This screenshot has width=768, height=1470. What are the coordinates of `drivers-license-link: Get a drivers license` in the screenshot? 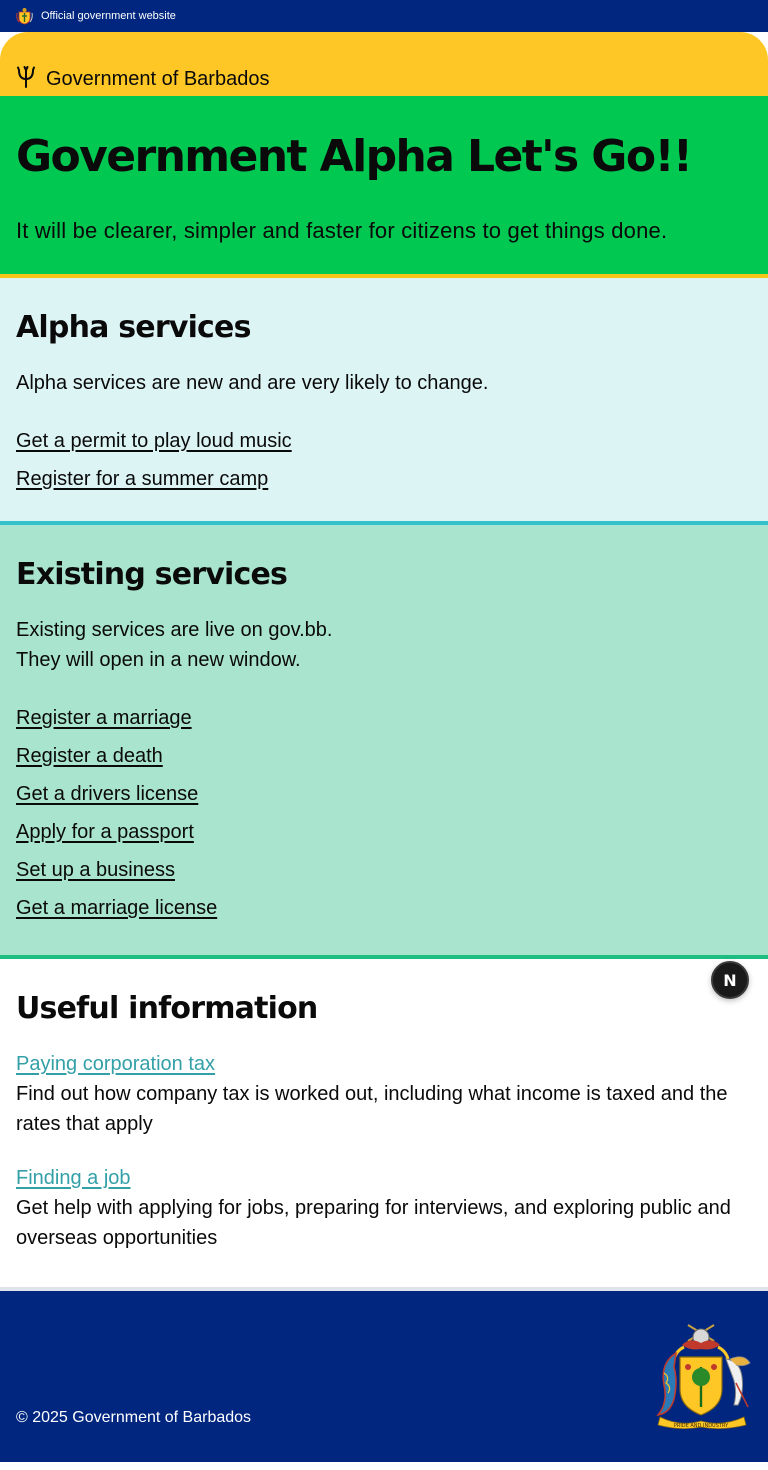 It's located at (107, 794).